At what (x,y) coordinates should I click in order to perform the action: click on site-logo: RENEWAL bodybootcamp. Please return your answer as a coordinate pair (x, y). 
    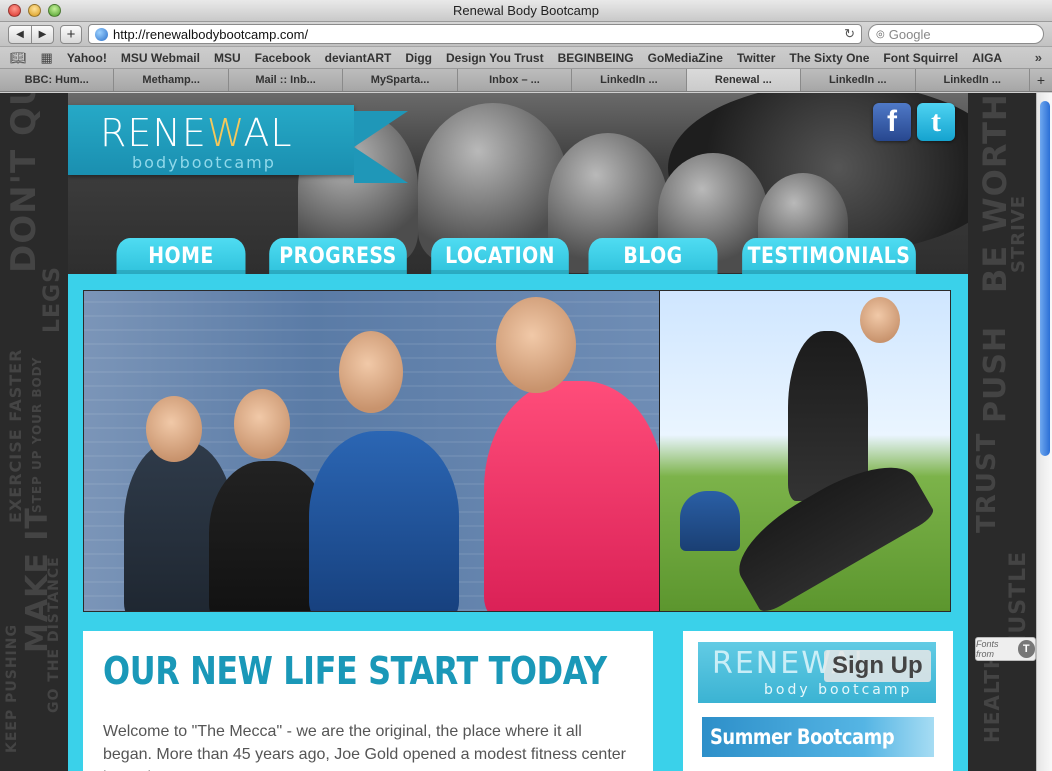
    Looking at the image, I should click on (238, 144).